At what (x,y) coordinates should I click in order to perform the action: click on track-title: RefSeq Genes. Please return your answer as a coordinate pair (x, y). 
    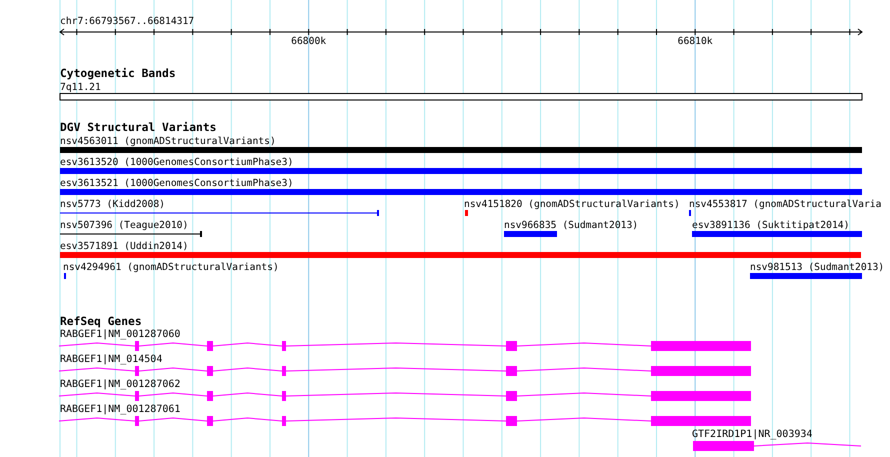
    Looking at the image, I should click on (101, 321).